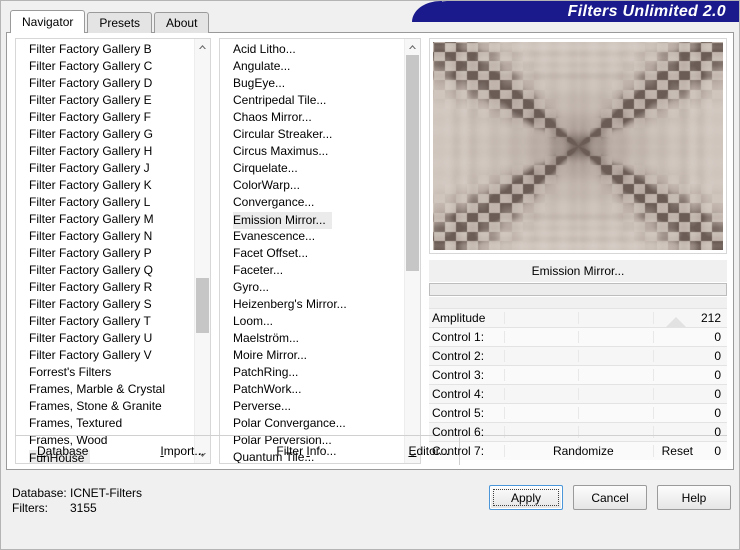 Image resolution: width=740 pixels, height=550 pixels. I want to click on list-item: Forrest's Filters, so click(105, 372).